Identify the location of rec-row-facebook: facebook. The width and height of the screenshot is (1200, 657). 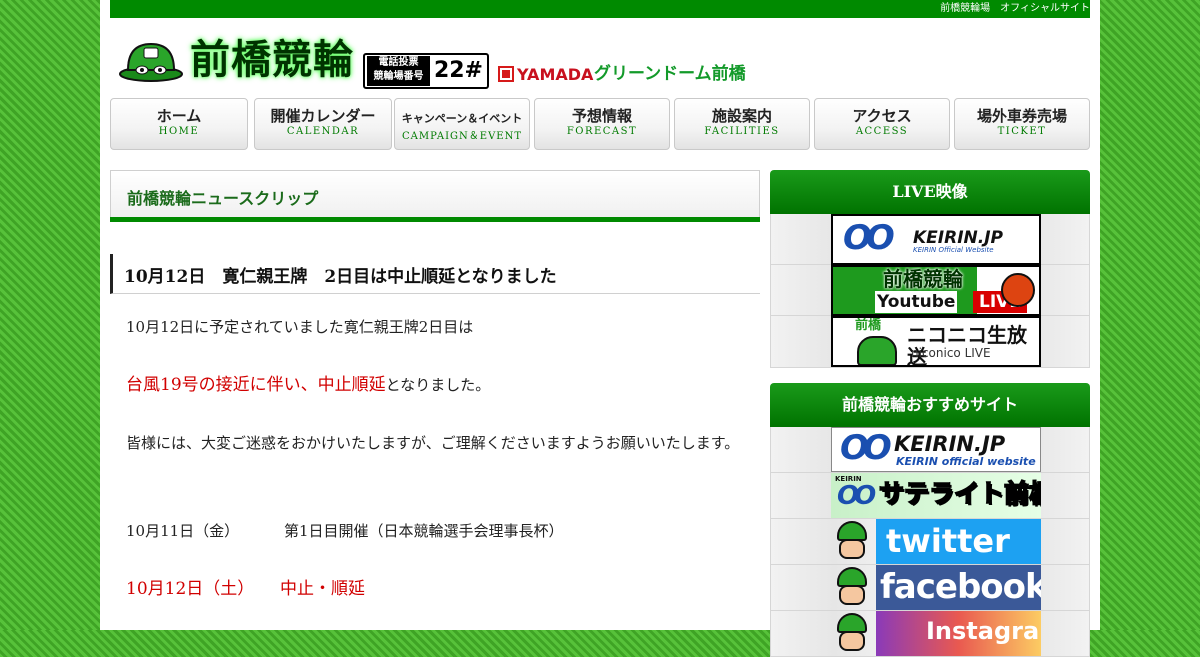
(930, 588).